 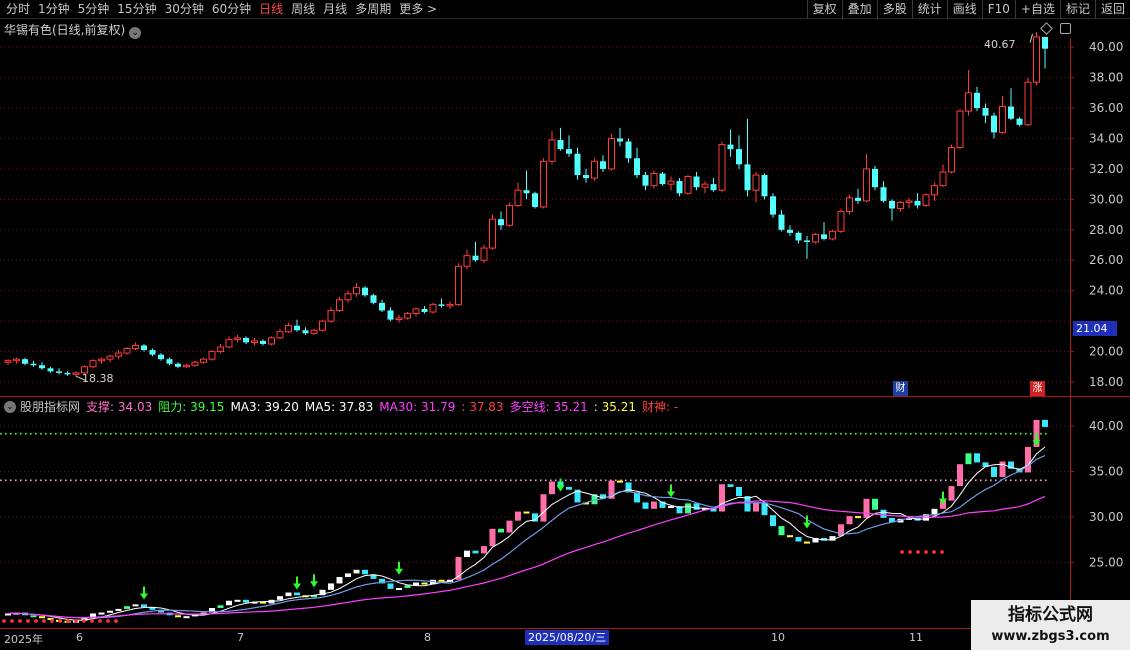 I want to click on period-tab: 更多 >, so click(x=418, y=9).